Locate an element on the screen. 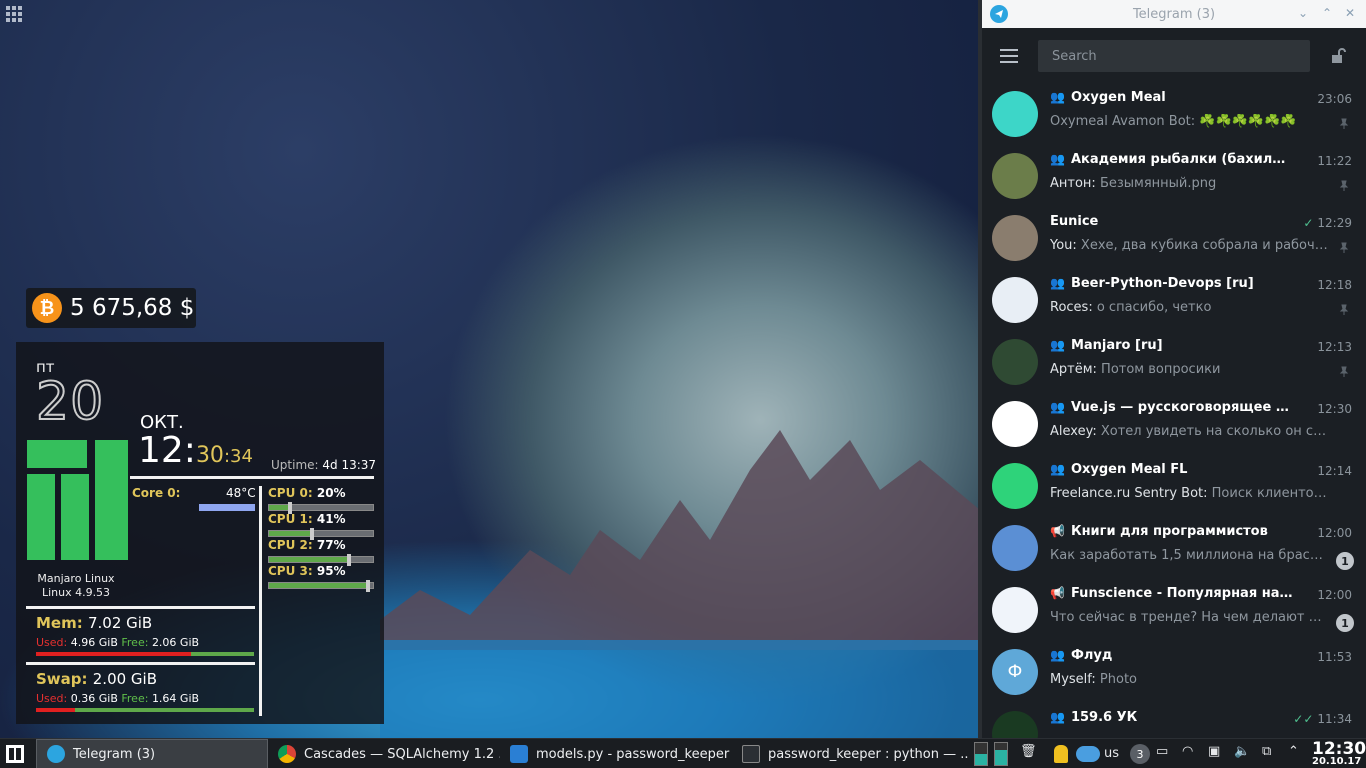 The image size is (1366, 768). chat-name: Eunice is located at coordinates (1074, 221).